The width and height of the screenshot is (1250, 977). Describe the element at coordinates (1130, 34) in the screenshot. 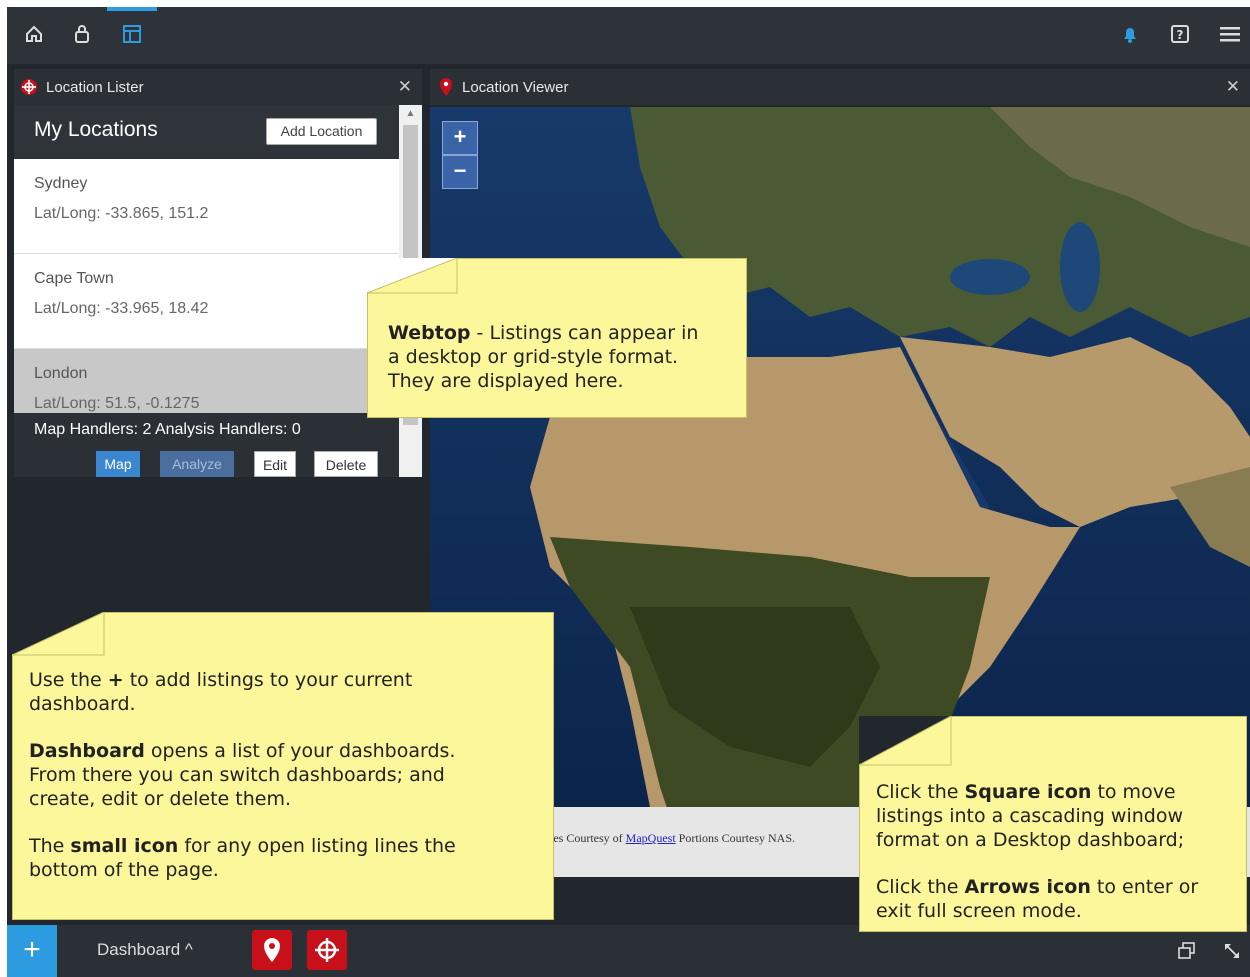

I see `notification-icon` at that location.